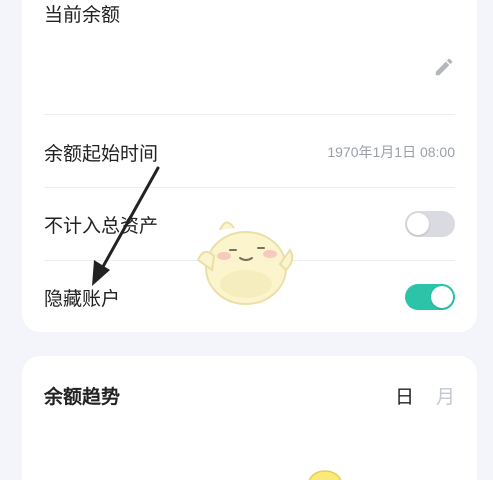  Describe the element at coordinates (82, 397) in the screenshot. I see `balance-trend-title: 余额趋势` at that location.